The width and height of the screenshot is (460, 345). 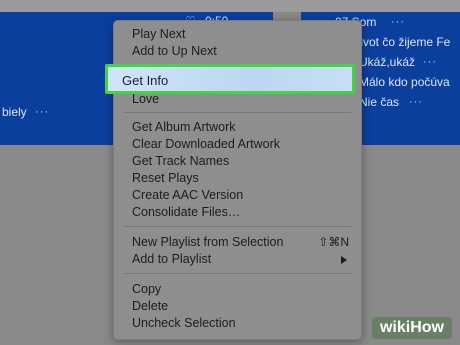 I want to click on menu-item-get-album-artwork: Get Album Artwork, so click(x=184, y=127).